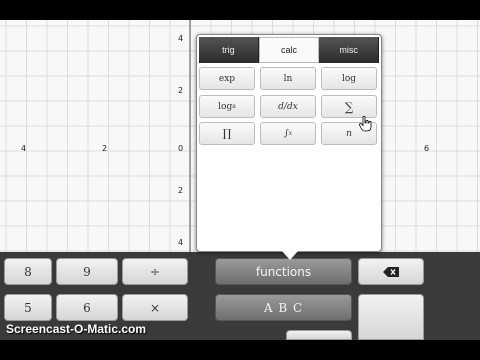 This screenshot has height=360, width=480. I want to click on log-base-button: log a, so click(227, 106).